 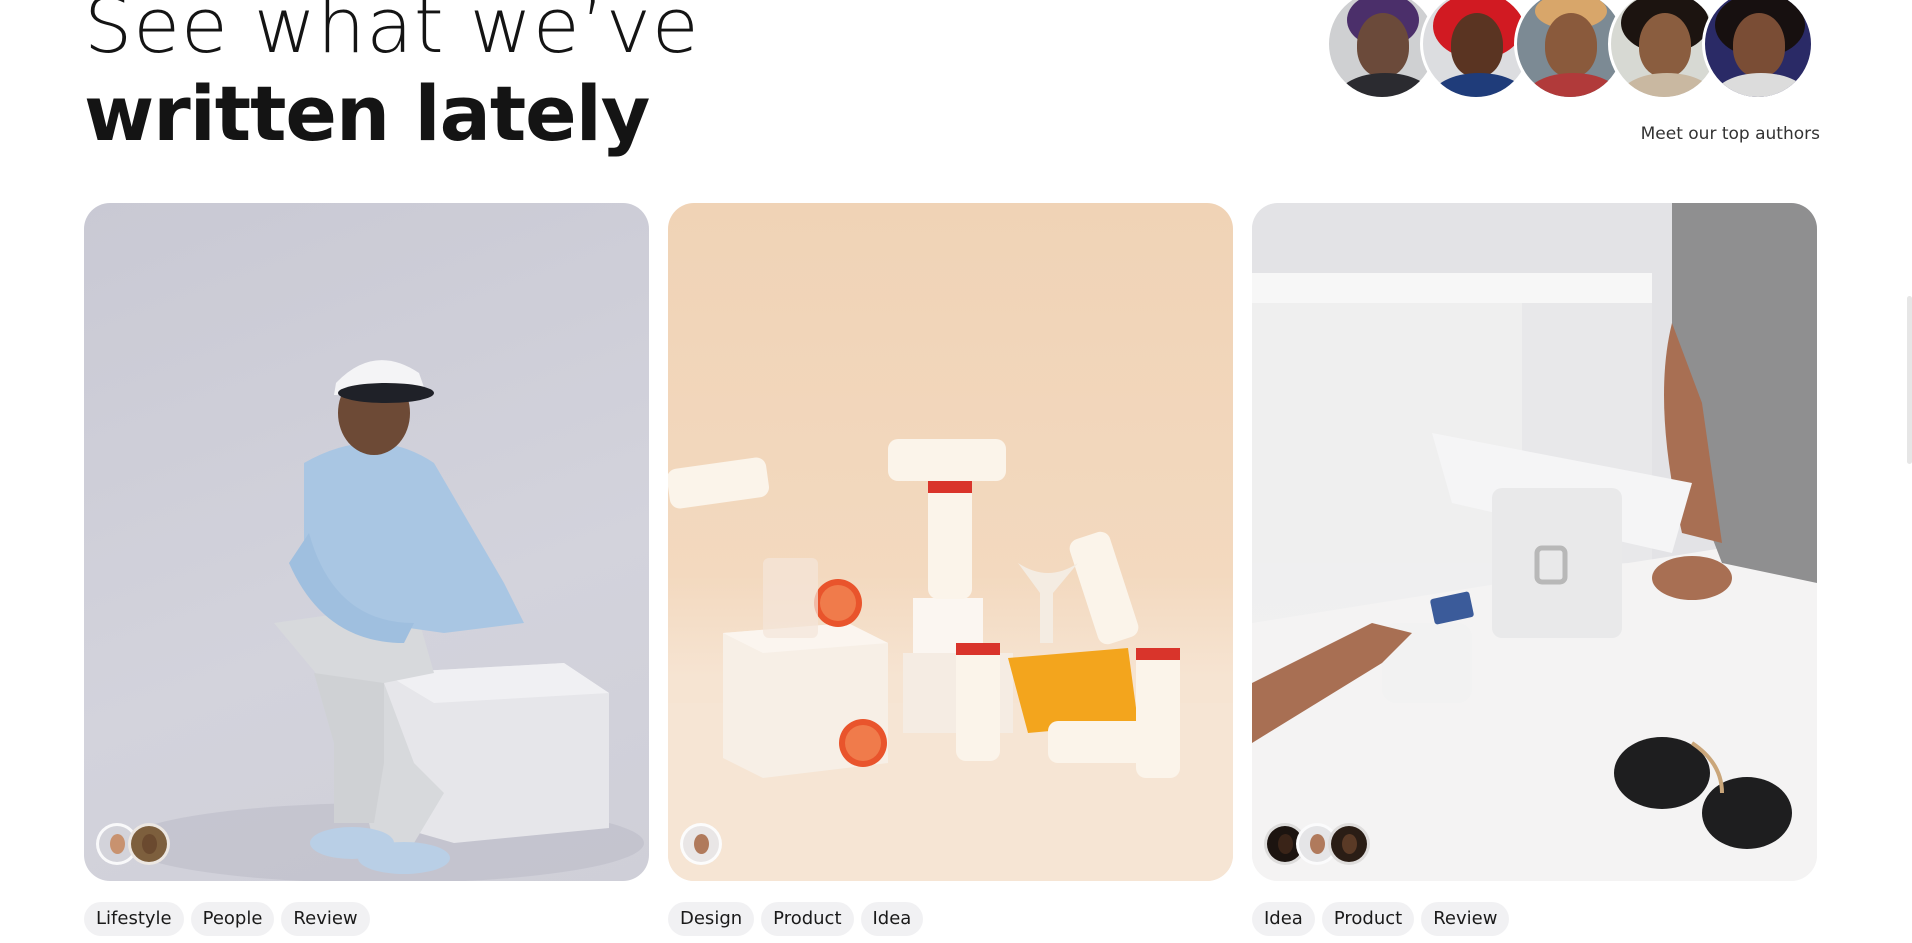 I want to click on top-authors-label: Meet our top authors, so click(x=1730, y=134).